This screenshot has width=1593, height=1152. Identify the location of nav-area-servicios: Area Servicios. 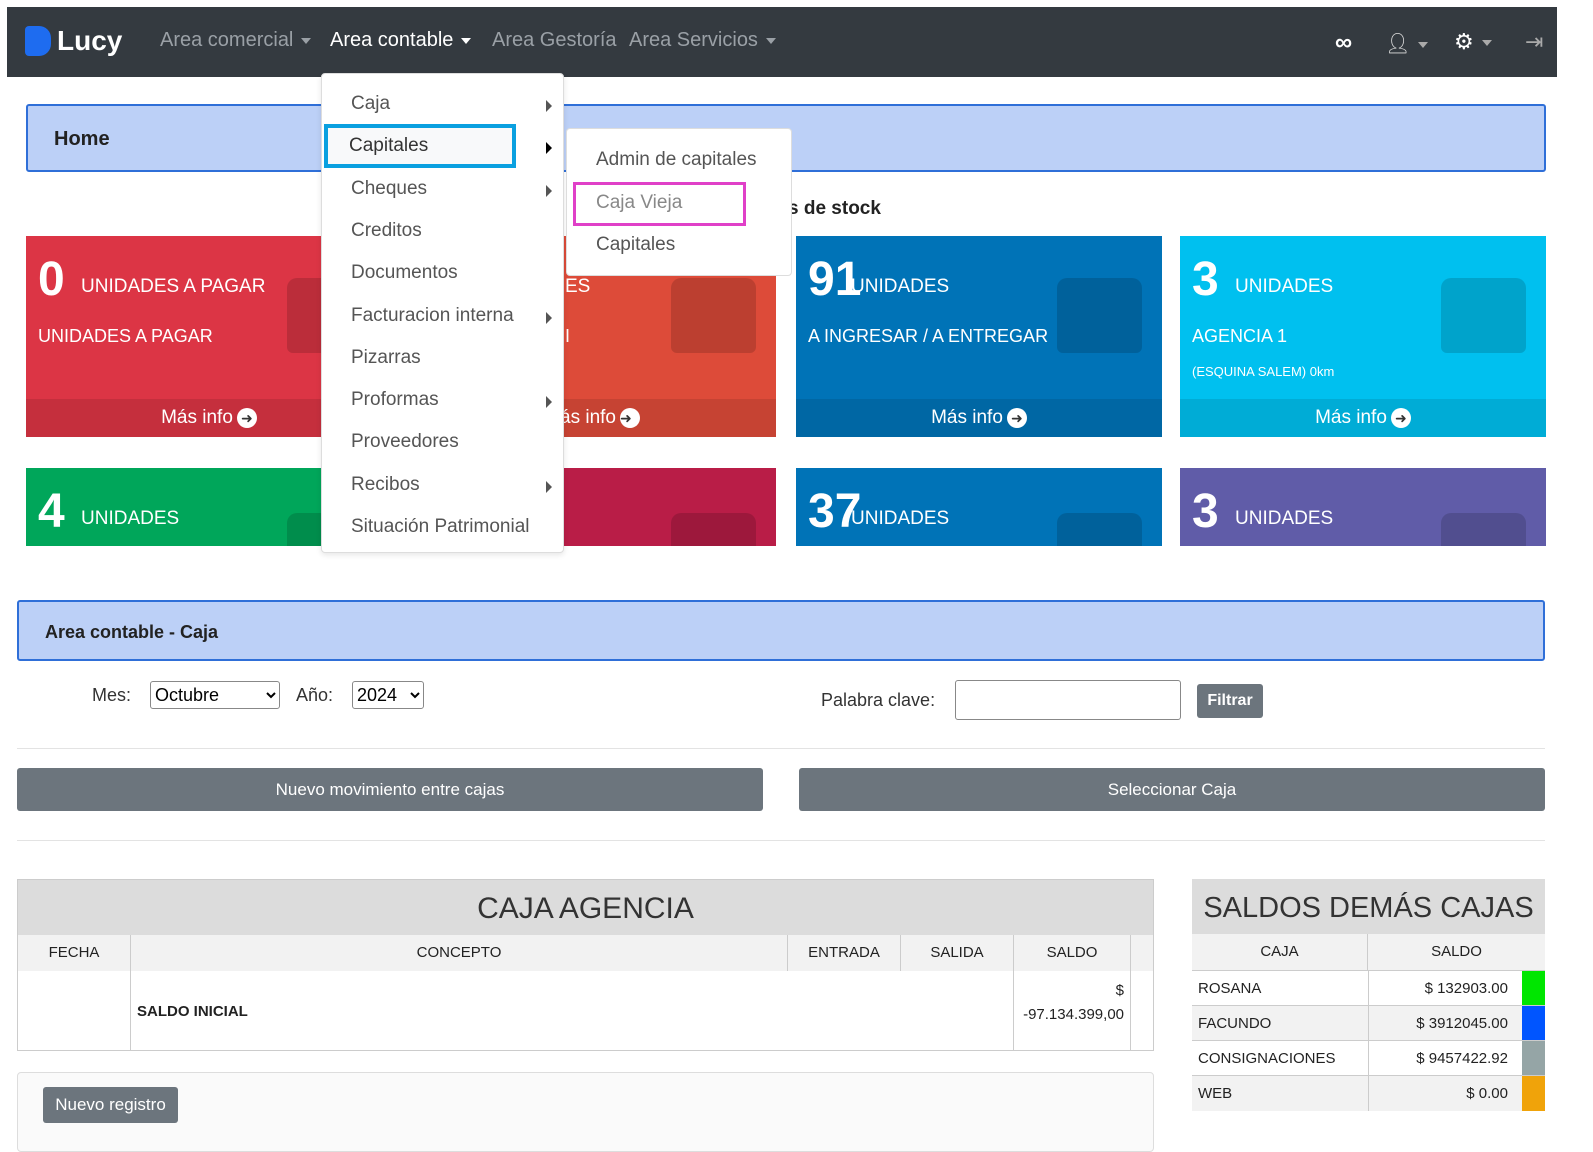
(702, 40).